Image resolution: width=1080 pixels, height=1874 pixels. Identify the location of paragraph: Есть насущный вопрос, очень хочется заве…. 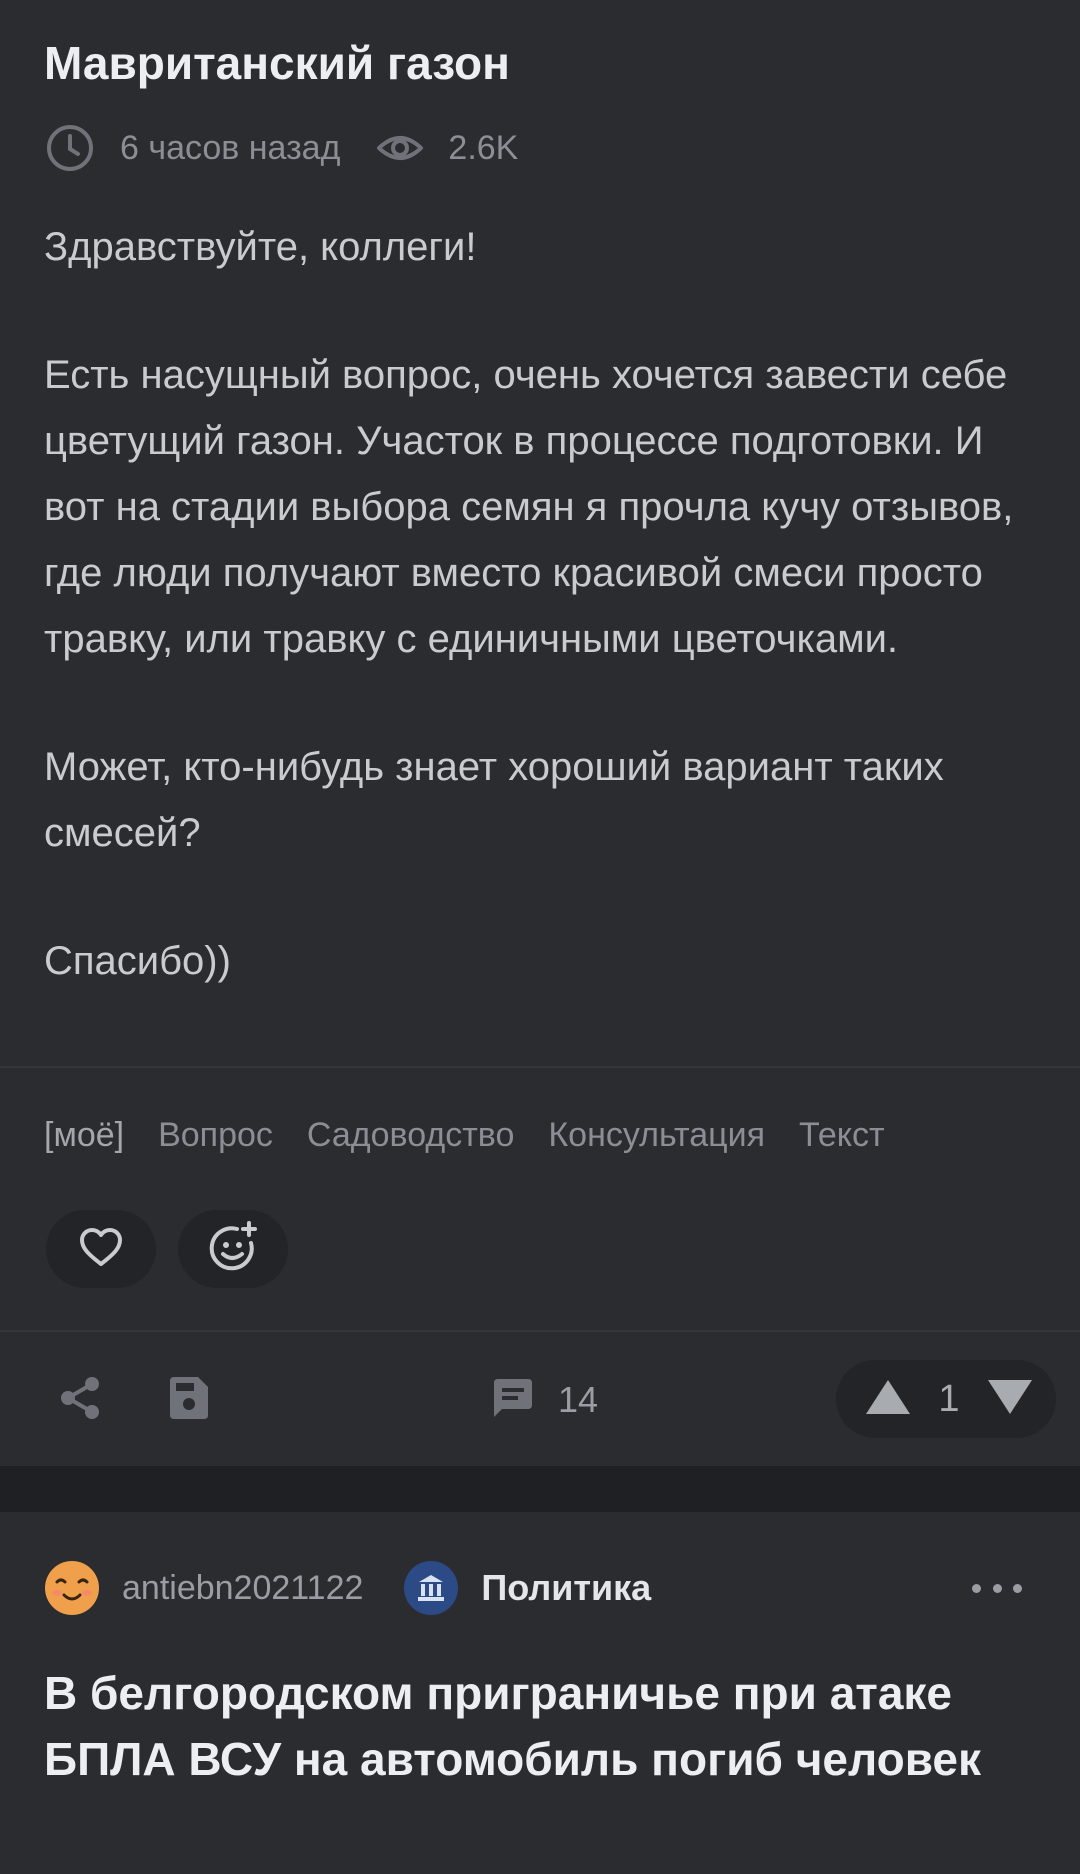
(529, 507).